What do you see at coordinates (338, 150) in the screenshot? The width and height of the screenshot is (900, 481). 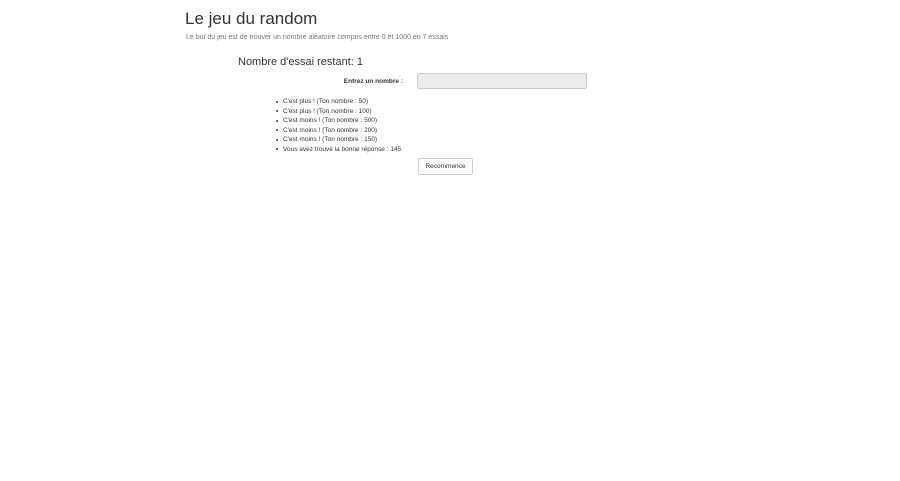 I see `guess-history-item: Vous avez trouvé la bonne réponse : 145` at bounding box center [338, 150].